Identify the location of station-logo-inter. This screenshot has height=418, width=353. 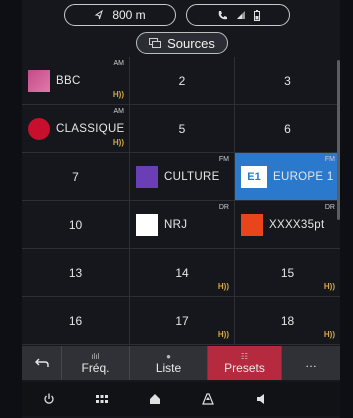
(252, 224).